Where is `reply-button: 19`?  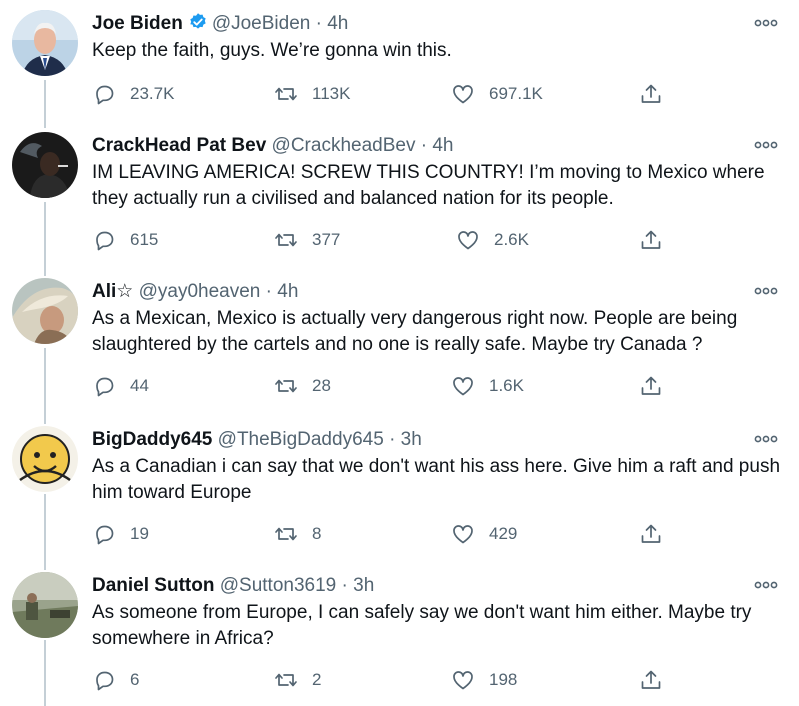
reply-button: 19 is located at coordinates (120, 534).